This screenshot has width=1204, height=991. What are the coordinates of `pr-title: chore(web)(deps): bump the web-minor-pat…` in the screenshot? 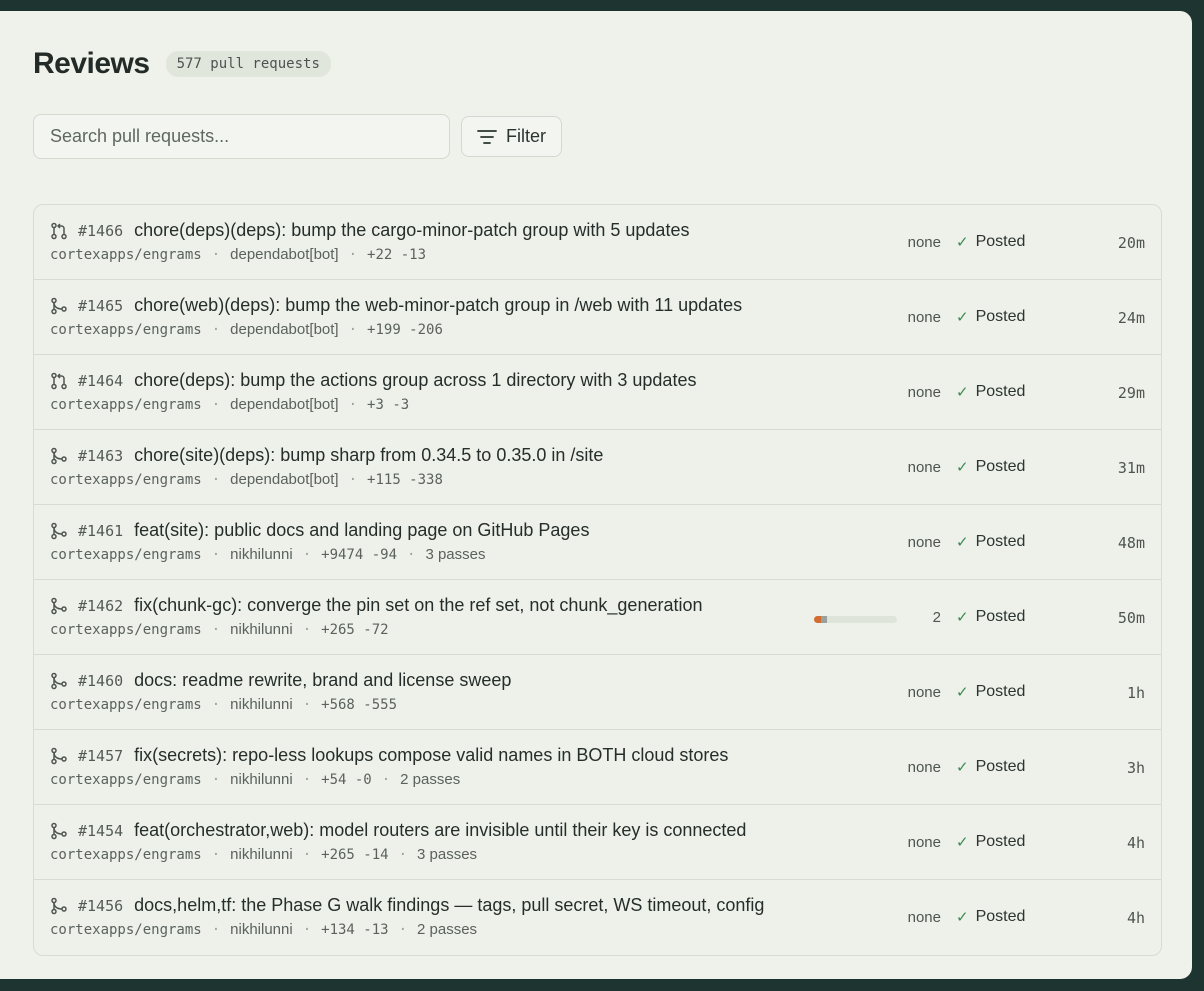 It's located at (438, 305).